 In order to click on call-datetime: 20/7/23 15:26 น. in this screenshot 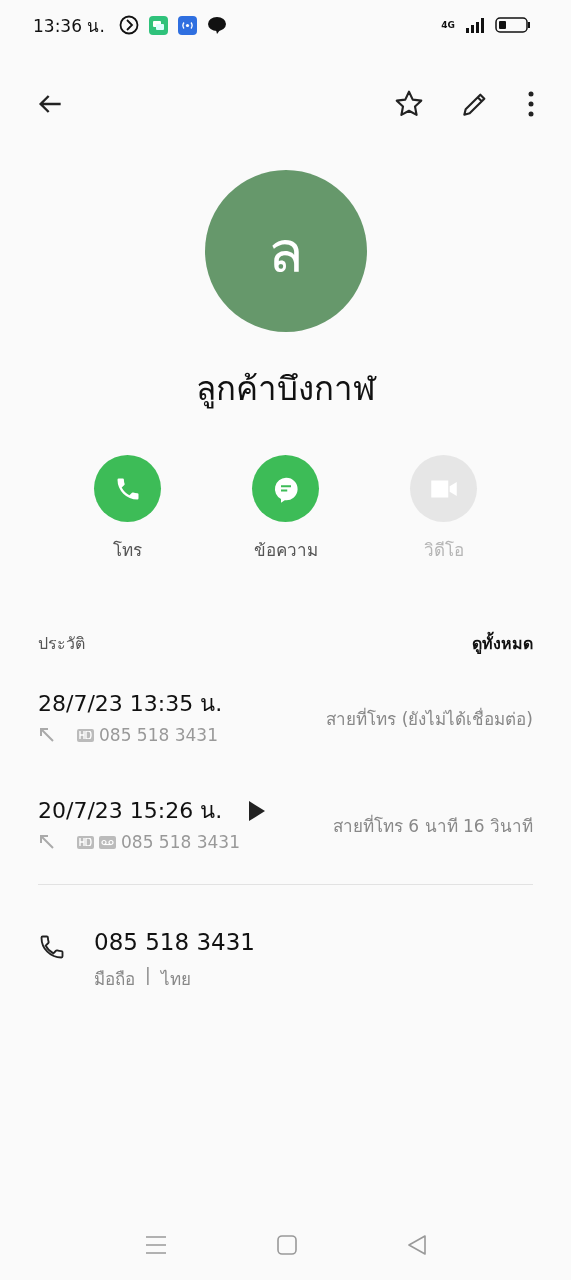, I will do `click(130, 811)`.